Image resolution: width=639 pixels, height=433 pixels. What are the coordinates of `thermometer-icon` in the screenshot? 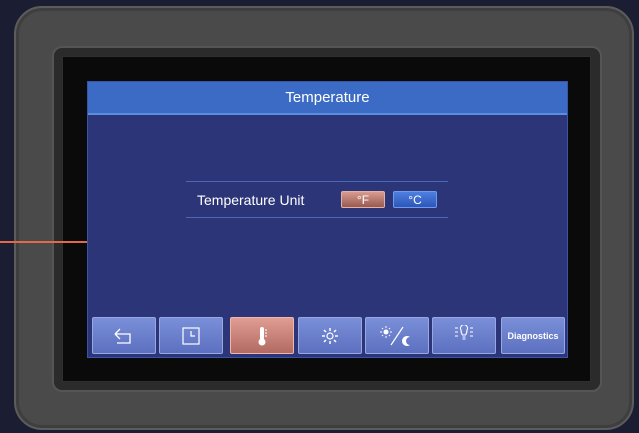 It's located at (262, 336).